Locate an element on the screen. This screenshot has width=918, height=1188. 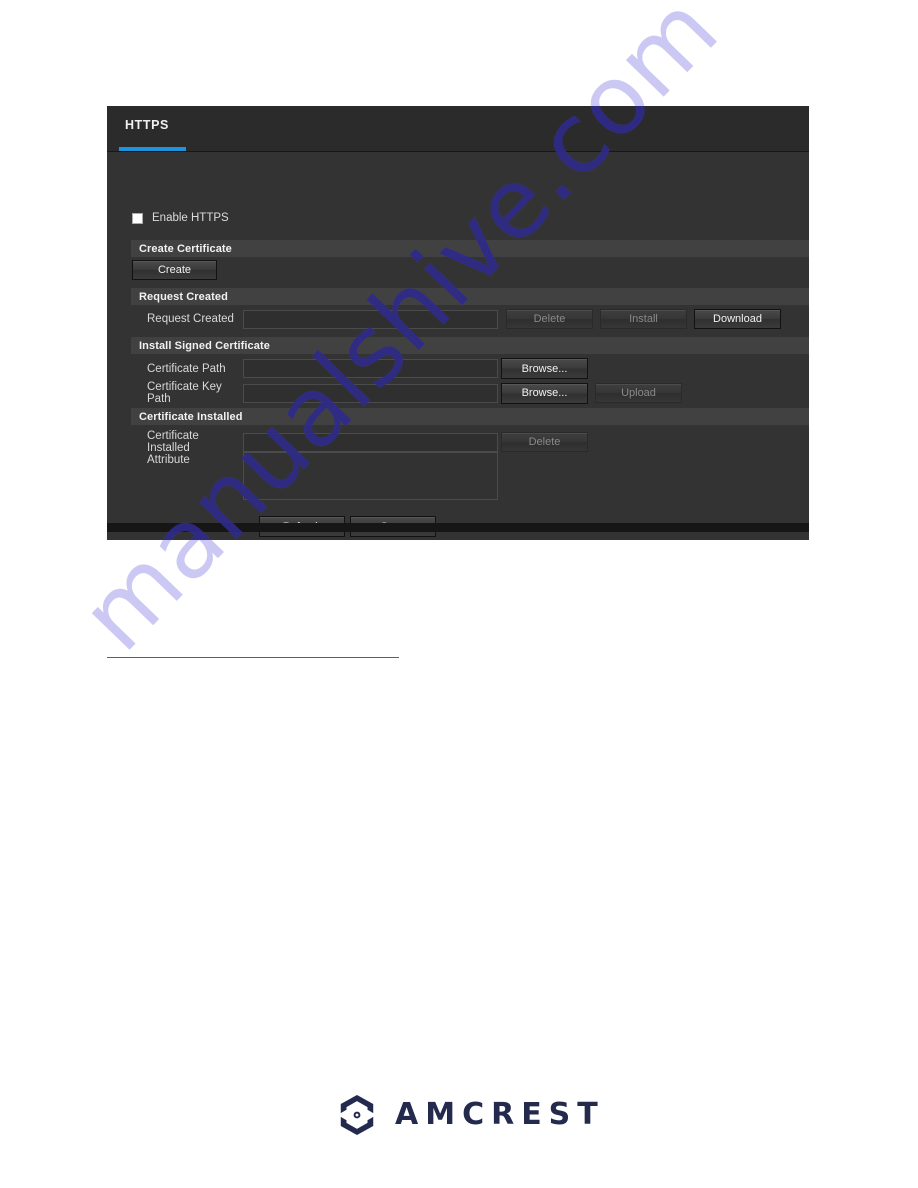
delete-installed-certificate-button: Delete is located at coordinates (544, 442).